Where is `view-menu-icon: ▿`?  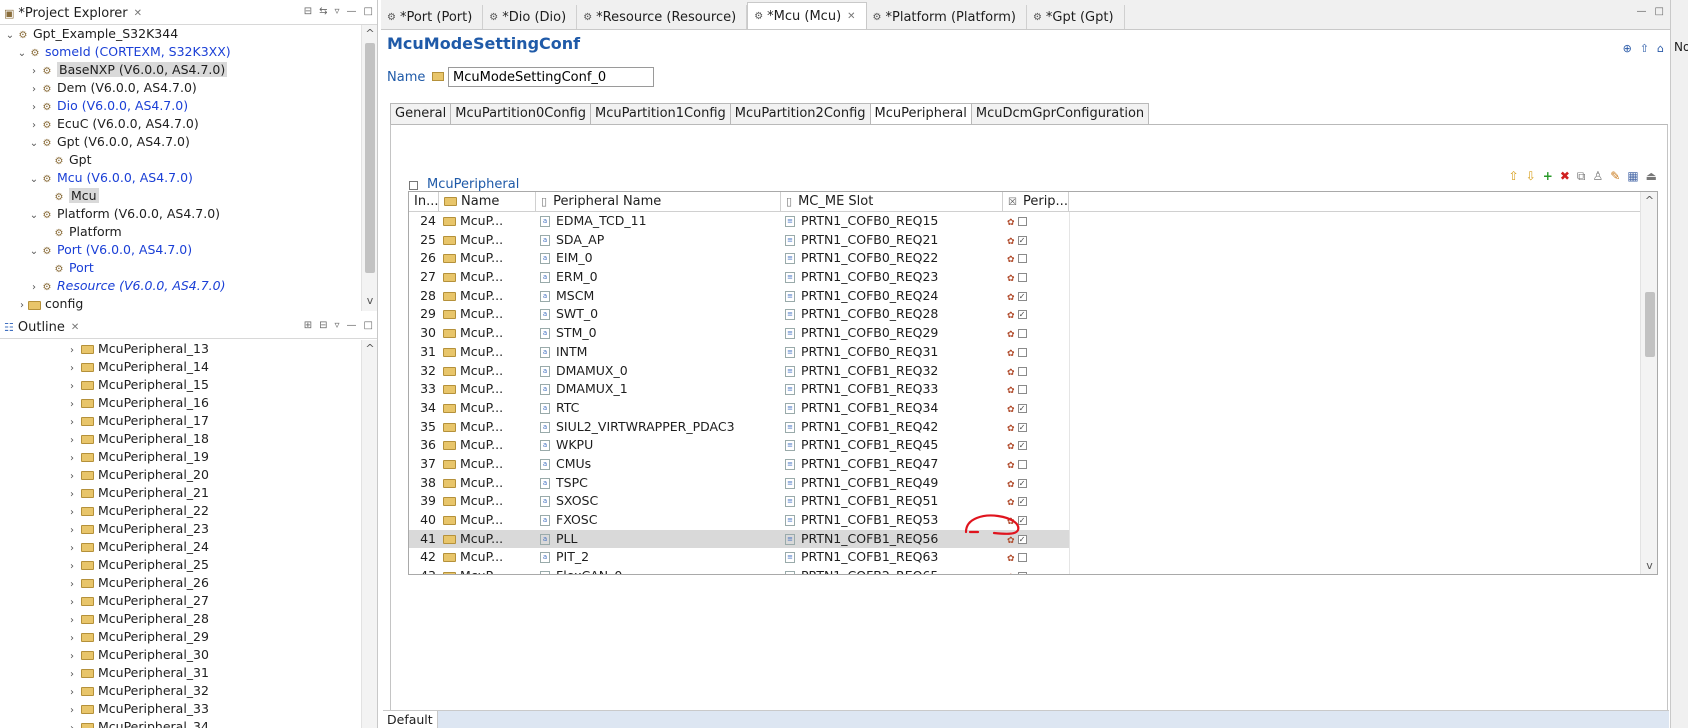
view-menu-icon: ▿ is located at coordinates (337, 325).